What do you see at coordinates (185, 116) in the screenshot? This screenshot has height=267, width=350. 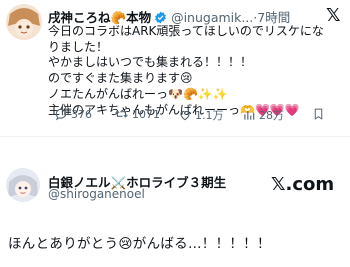 I see `like-icon` at bounding box center [185, 116].